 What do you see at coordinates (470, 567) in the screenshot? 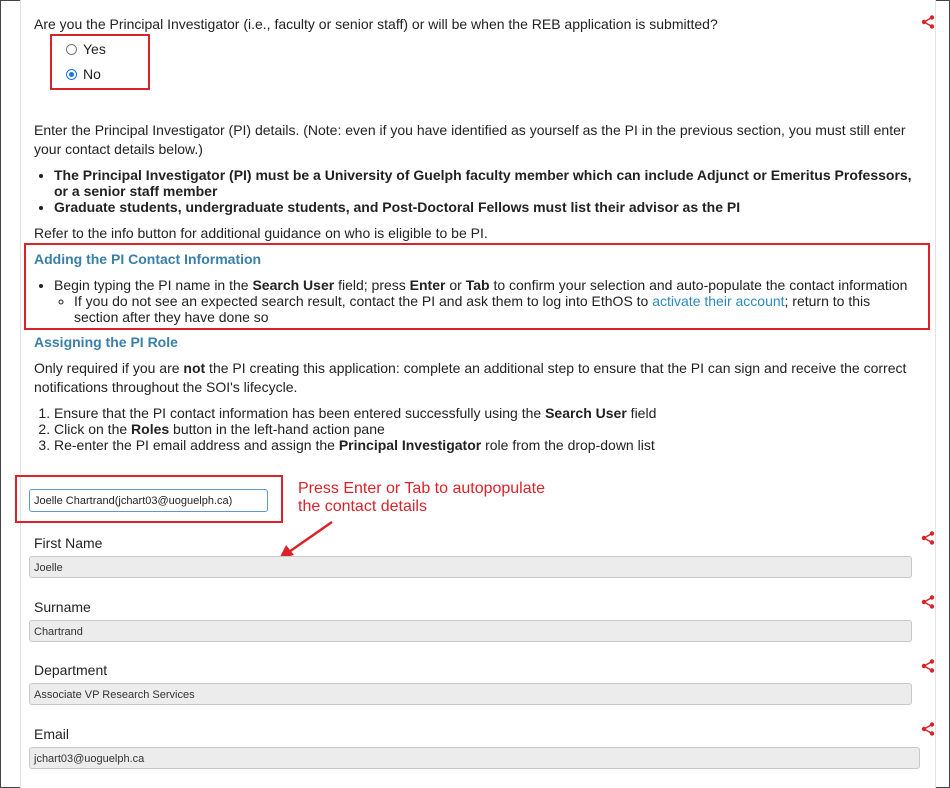
I see `first-name-field: Joelle` at bounding box center [470, 567].